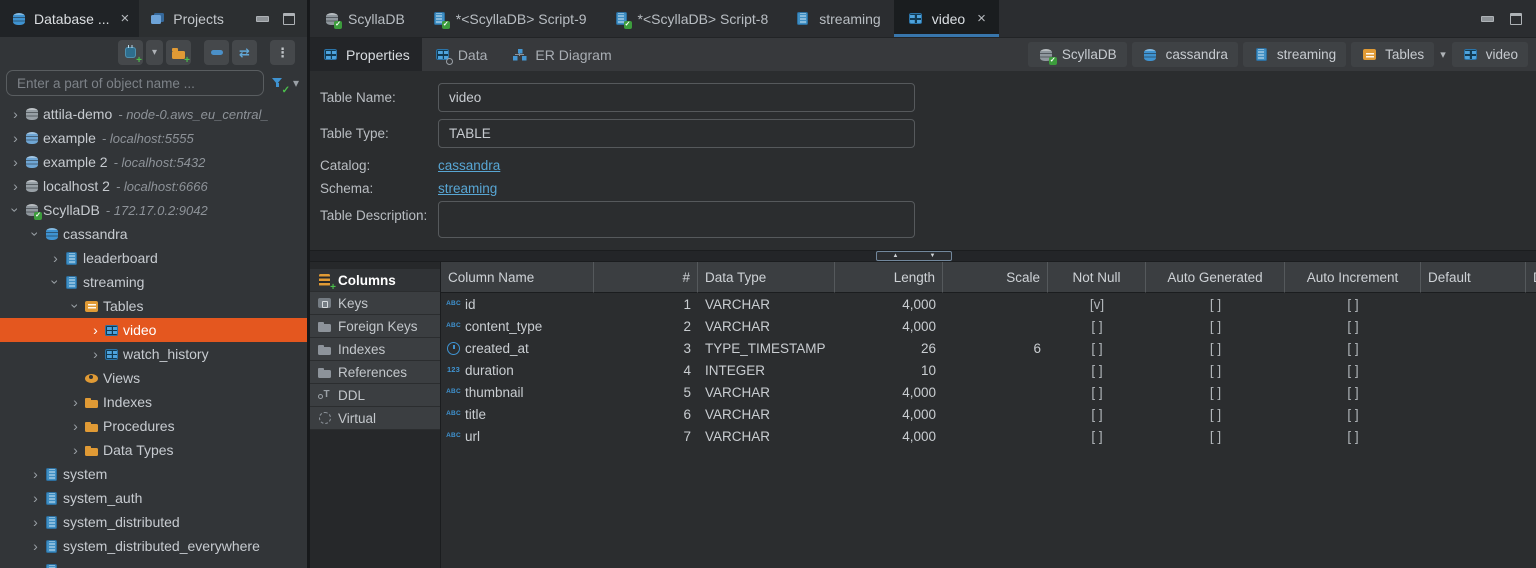  Describe the element at coordinates (375, 395) in the screenshot. I see `section-menu-ddl: DDL` at that location.